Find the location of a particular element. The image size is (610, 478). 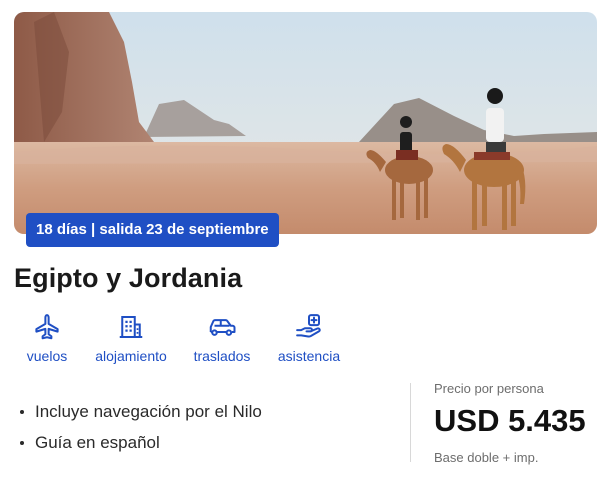

feature-label: traslados is located at coordinates (222, 356).